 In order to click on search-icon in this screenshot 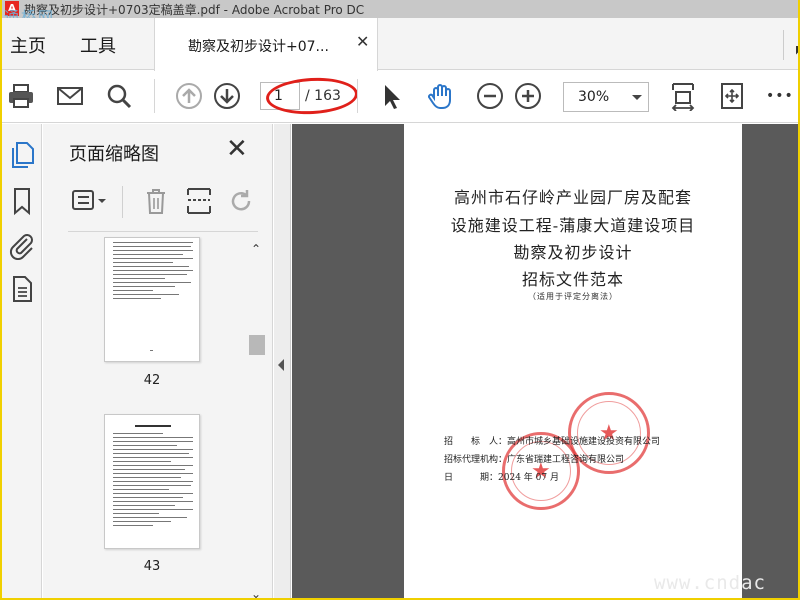, I will do `click(119, 96)`.